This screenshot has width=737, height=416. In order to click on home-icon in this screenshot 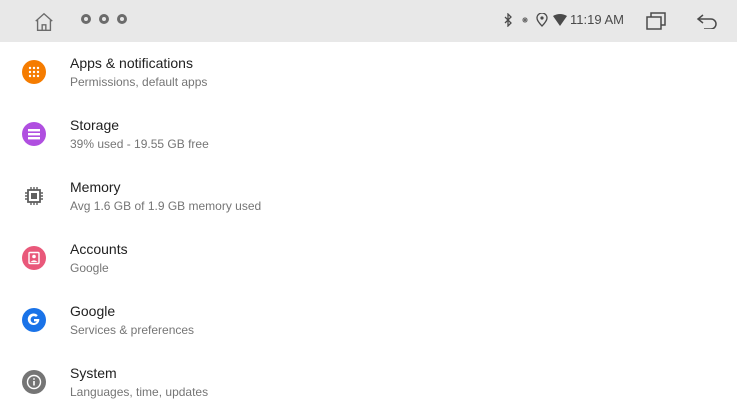, I will do `click(44, 22)`.